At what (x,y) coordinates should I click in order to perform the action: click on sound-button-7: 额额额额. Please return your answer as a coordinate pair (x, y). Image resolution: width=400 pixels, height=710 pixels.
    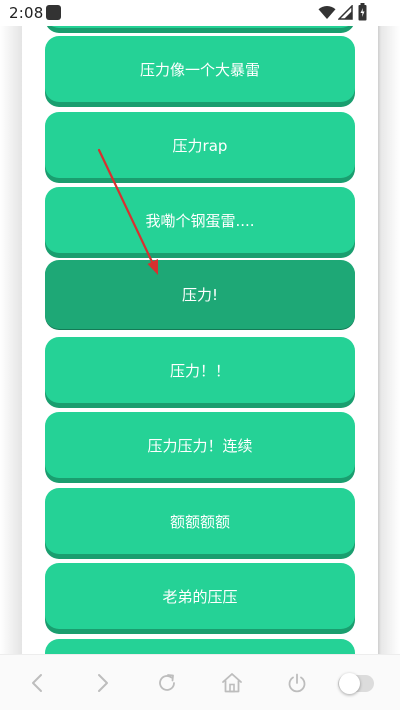
    Looking at the image, I should click on (200, 521).